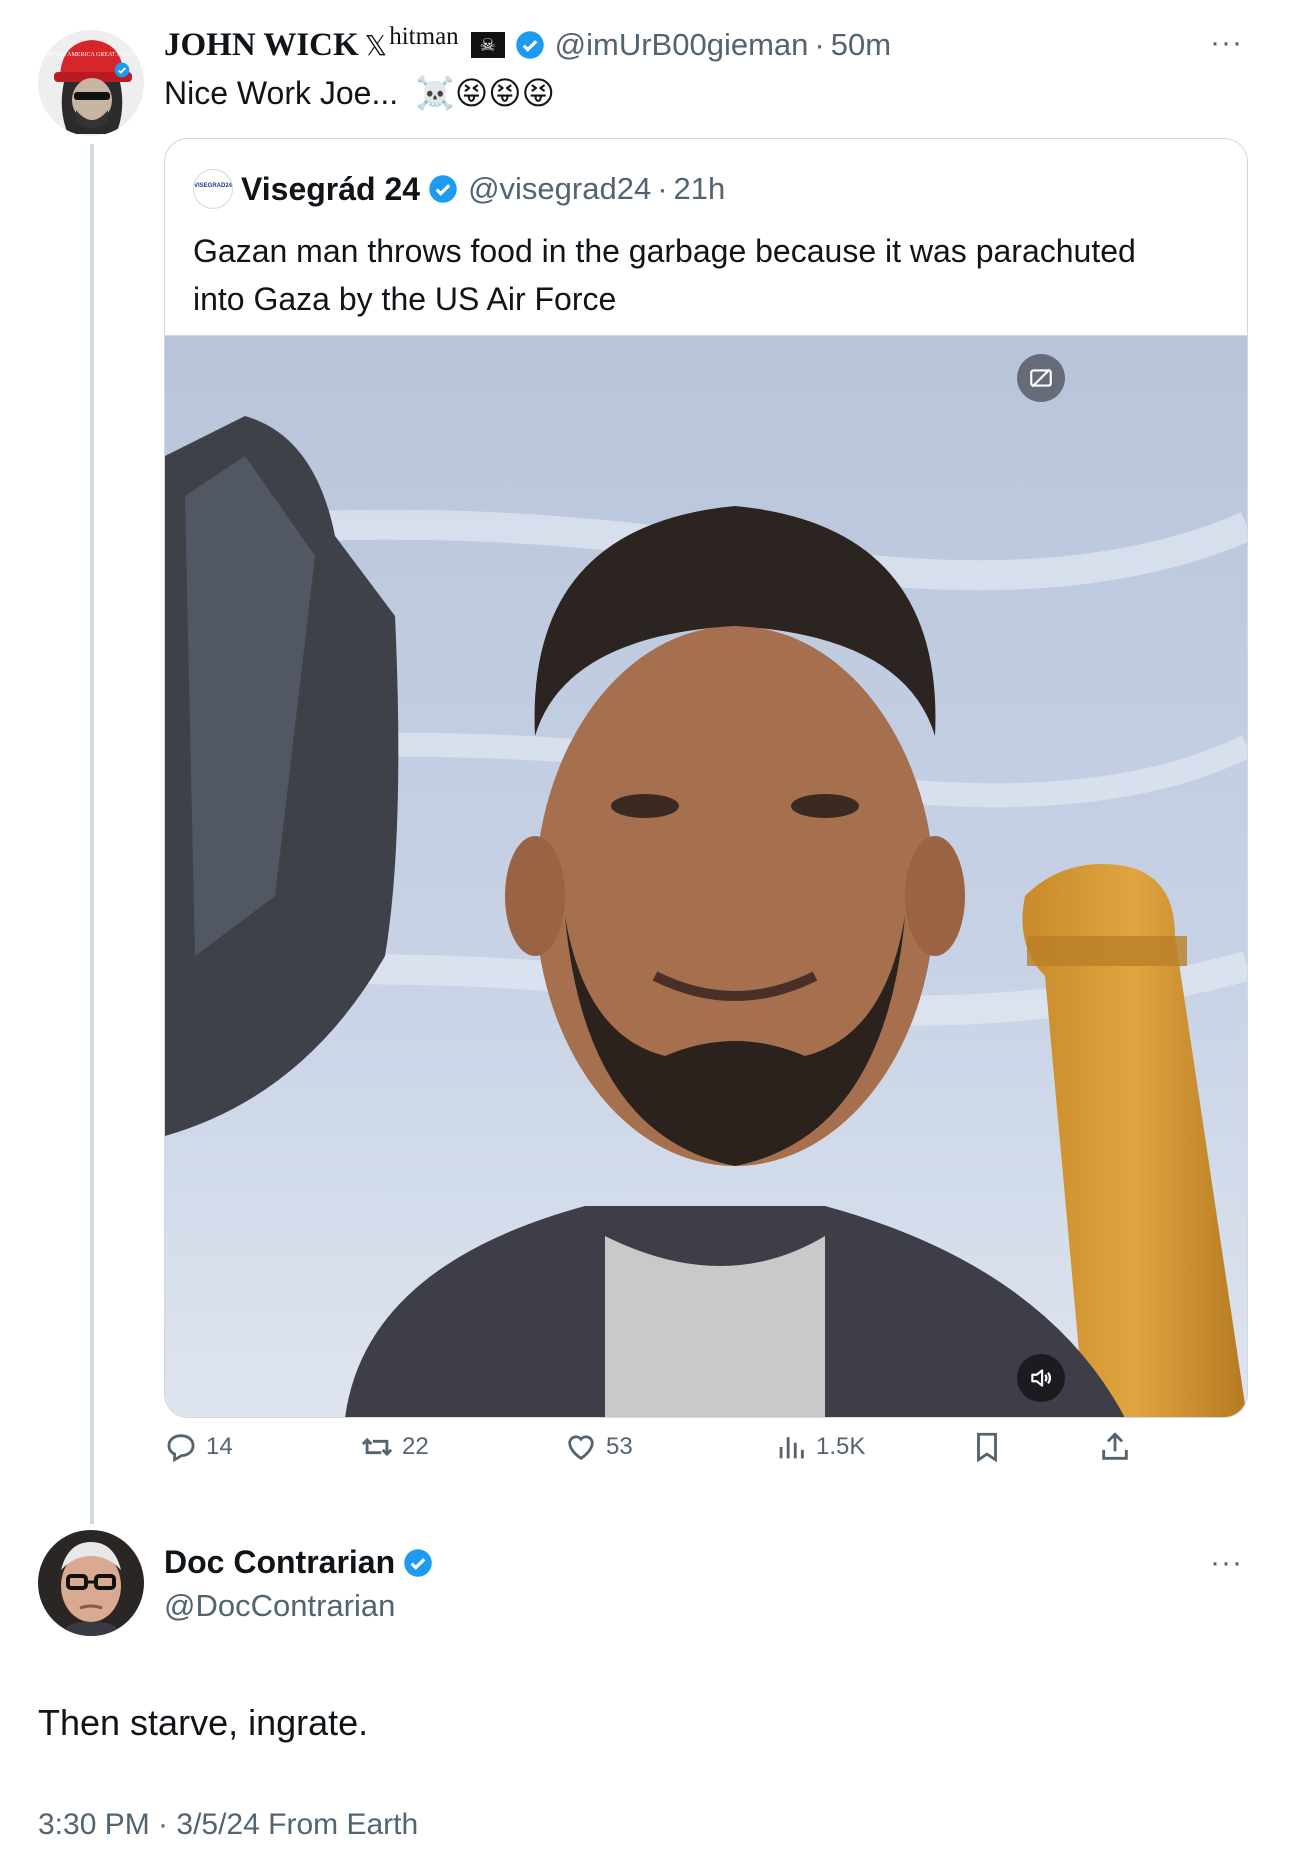 The width and height of the screenshot is (1308, 1875). What do you see at coordinates (598, 1447) in the screenshot?
I see `like-button: 53` at bounding box center [598, 1447].